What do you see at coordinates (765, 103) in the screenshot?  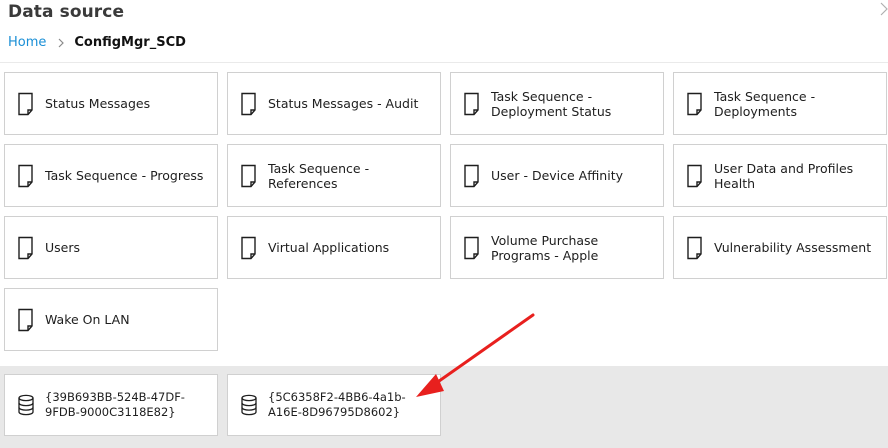 I see `report-tile-label: Task Sequence - Deployments` at bounding box center [765, 103].